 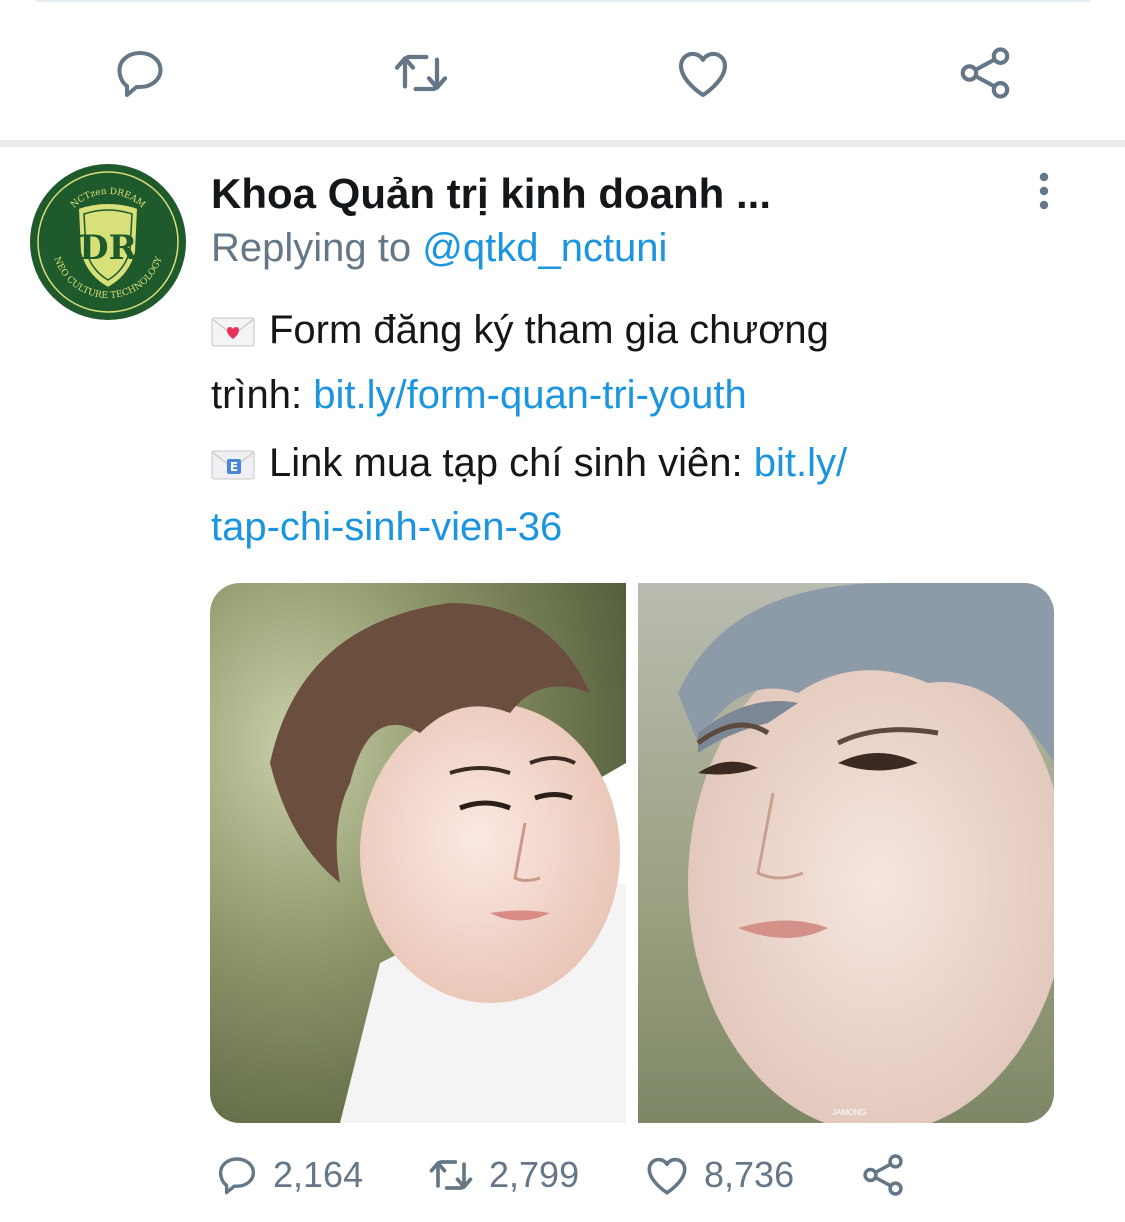 I want to click on reply-count-button: 2,164, so click(x=288, y=1175).